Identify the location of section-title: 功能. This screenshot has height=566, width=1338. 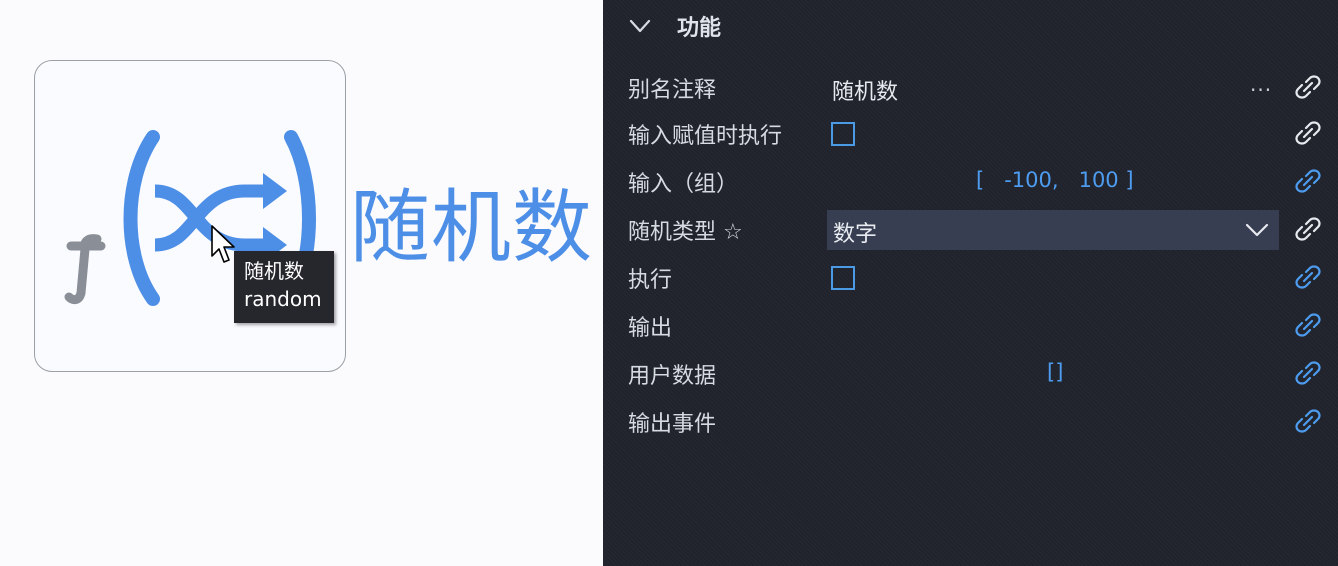
(699, 28).